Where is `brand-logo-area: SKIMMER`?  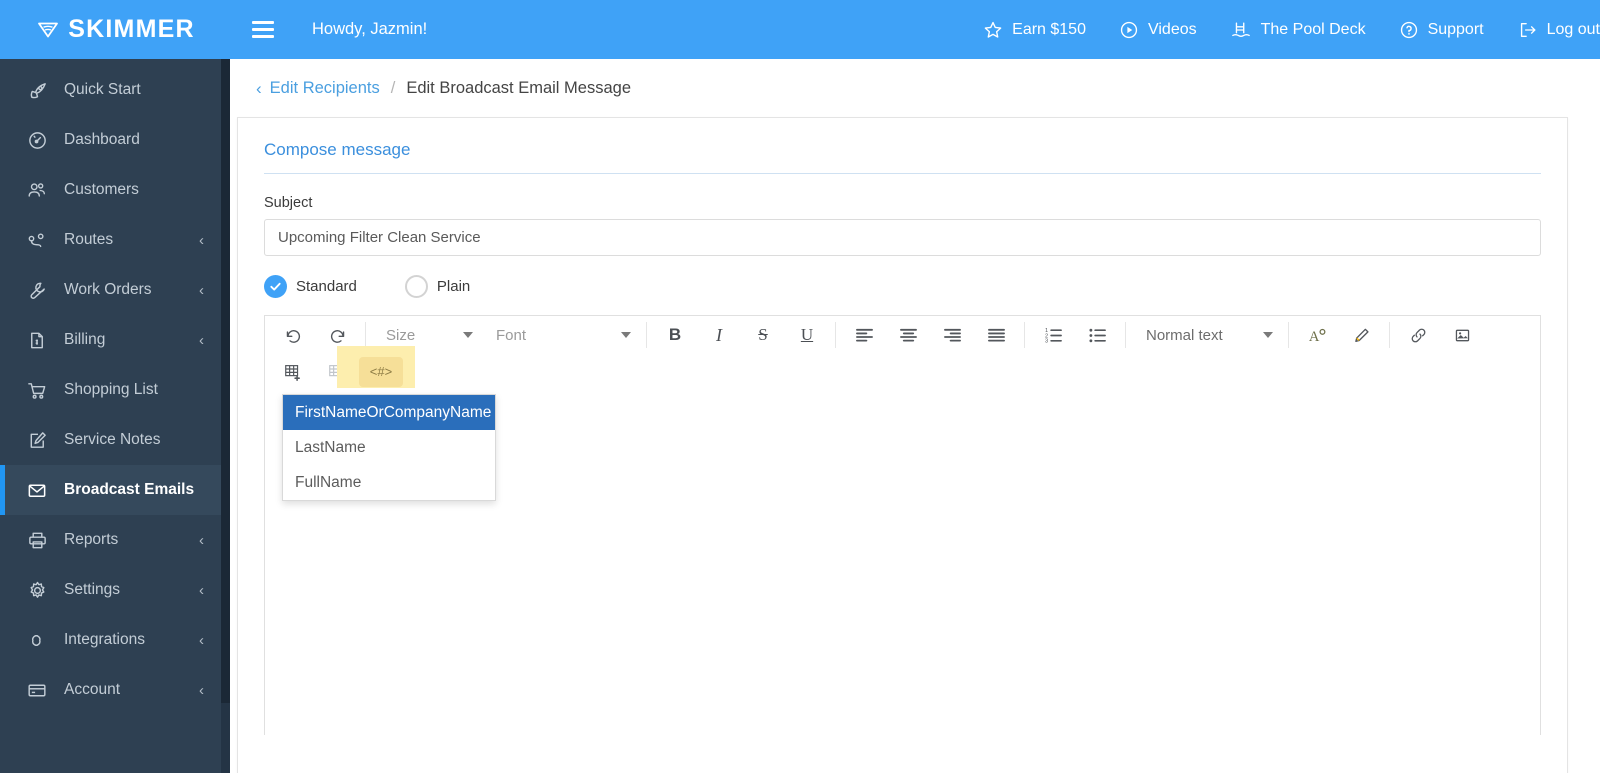
brand-logo-area: SKIMMER is located at coordinates (115, 29).